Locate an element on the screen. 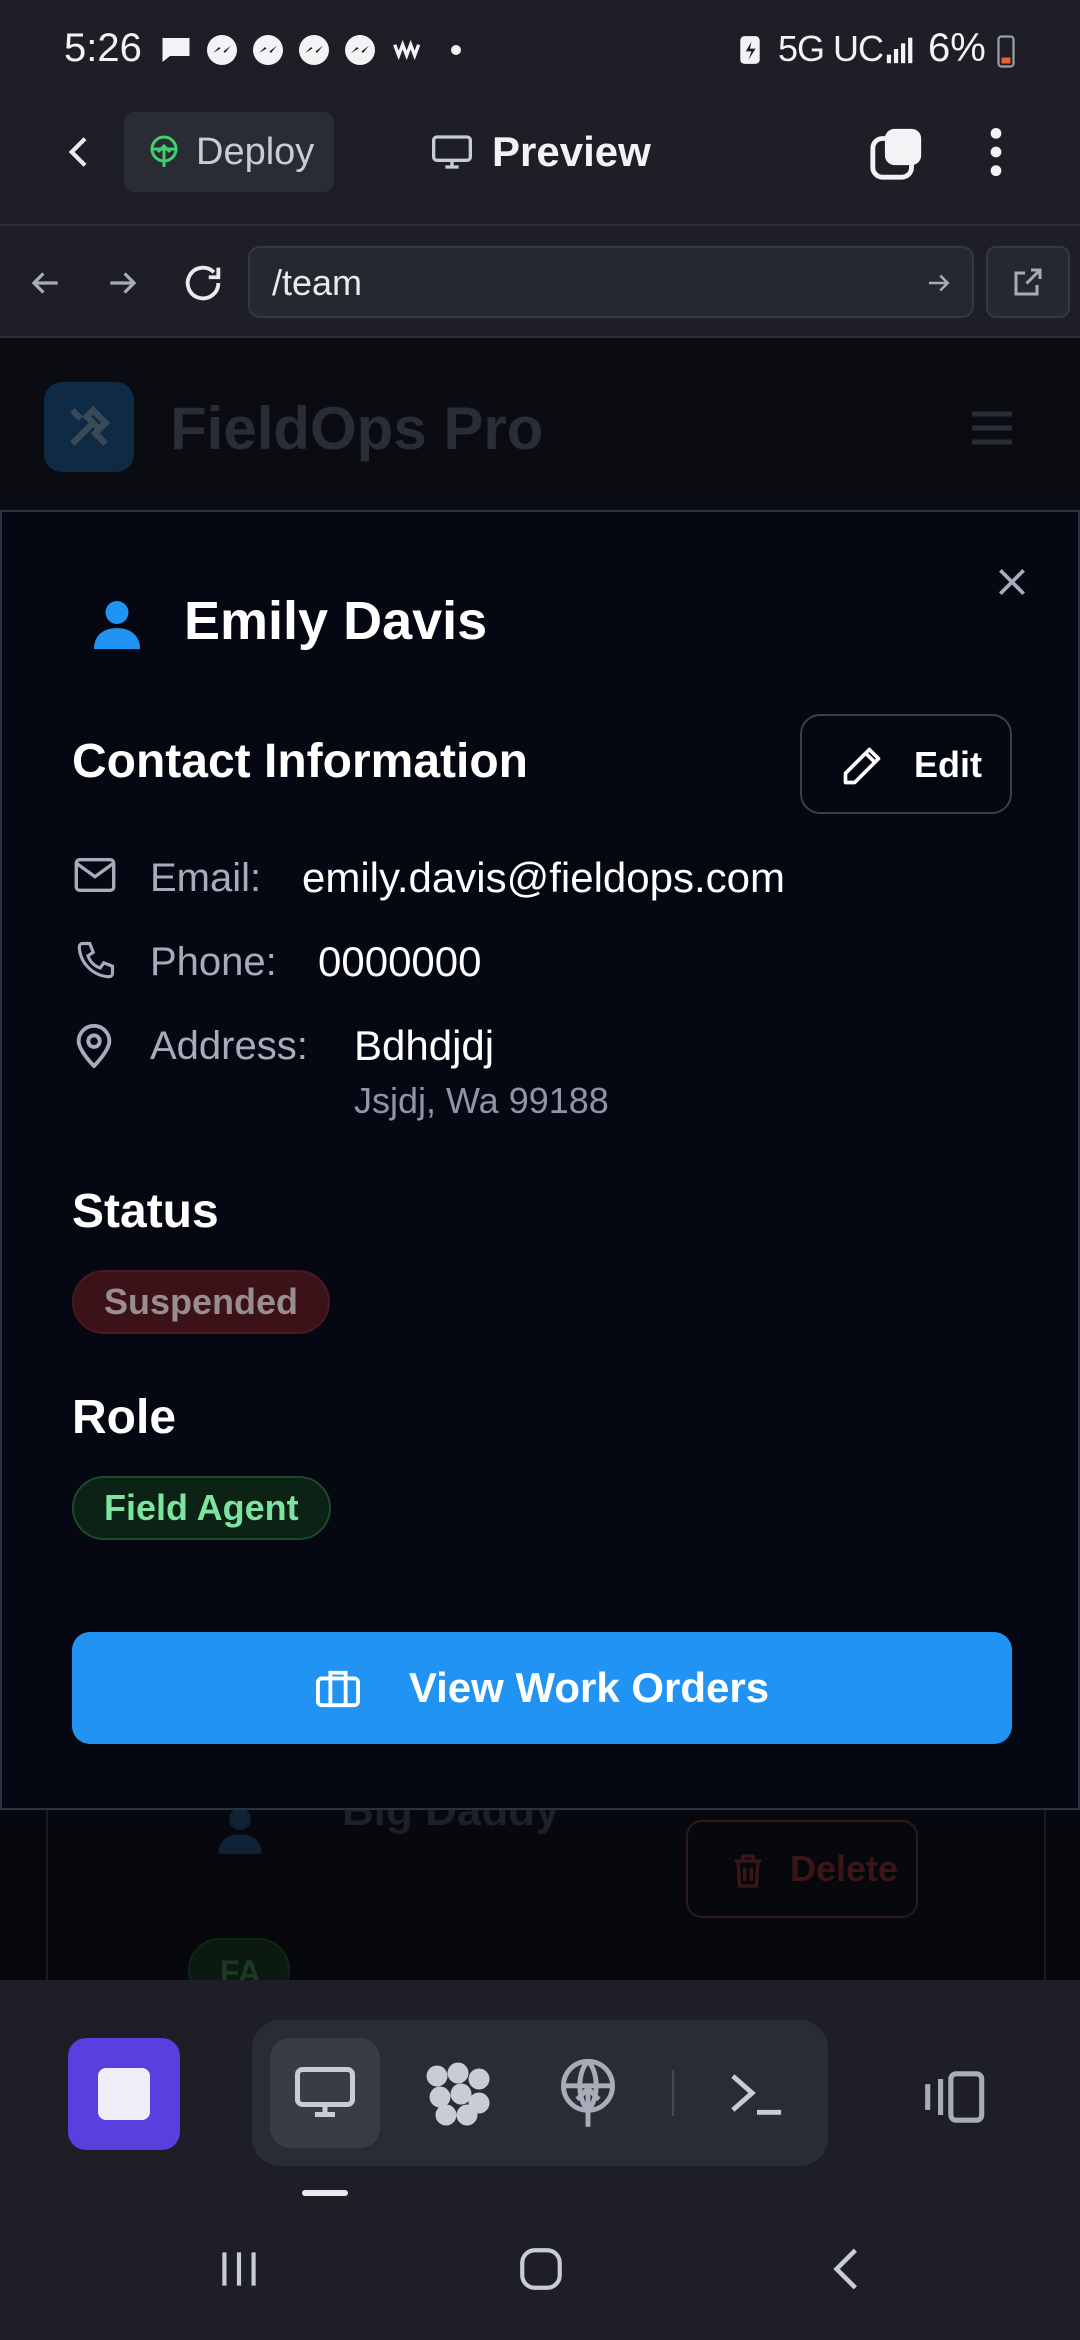  tools-icon is located at coordinates (90, 425).